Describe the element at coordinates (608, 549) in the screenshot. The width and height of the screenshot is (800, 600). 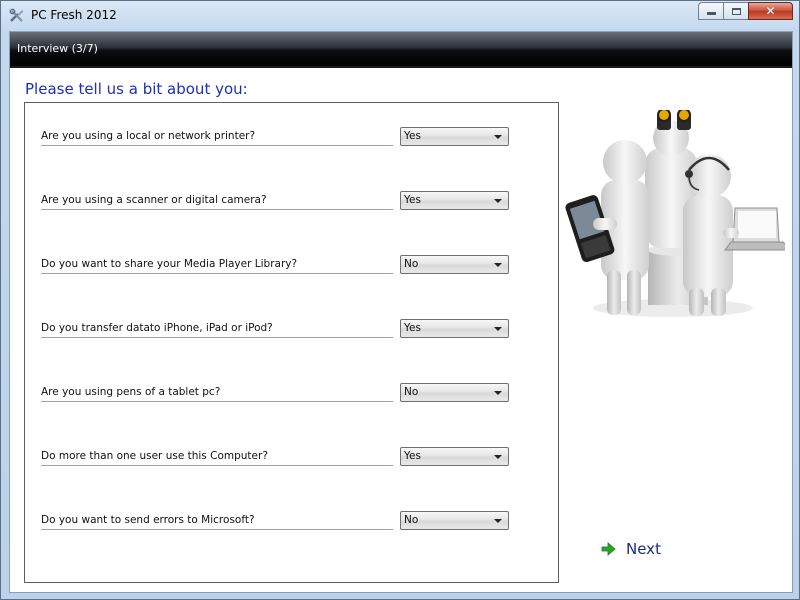
I see `arrow-right-icon` at that location.